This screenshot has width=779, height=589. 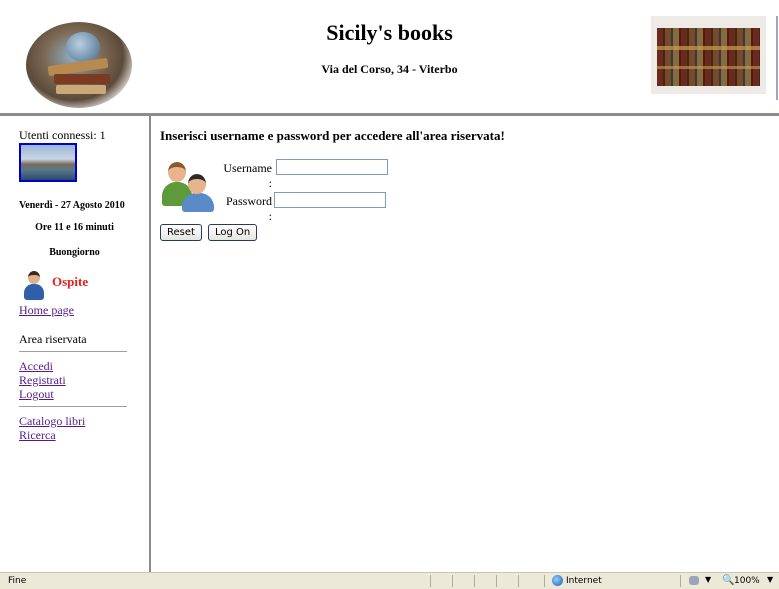 I want to click on login-link: Accedi, so click(x=36, y=366).